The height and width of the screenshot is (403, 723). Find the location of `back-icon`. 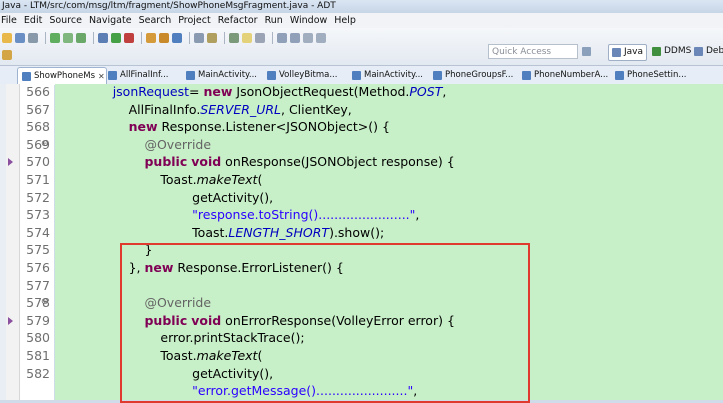

back-icon is located at coordinates (308, 38).